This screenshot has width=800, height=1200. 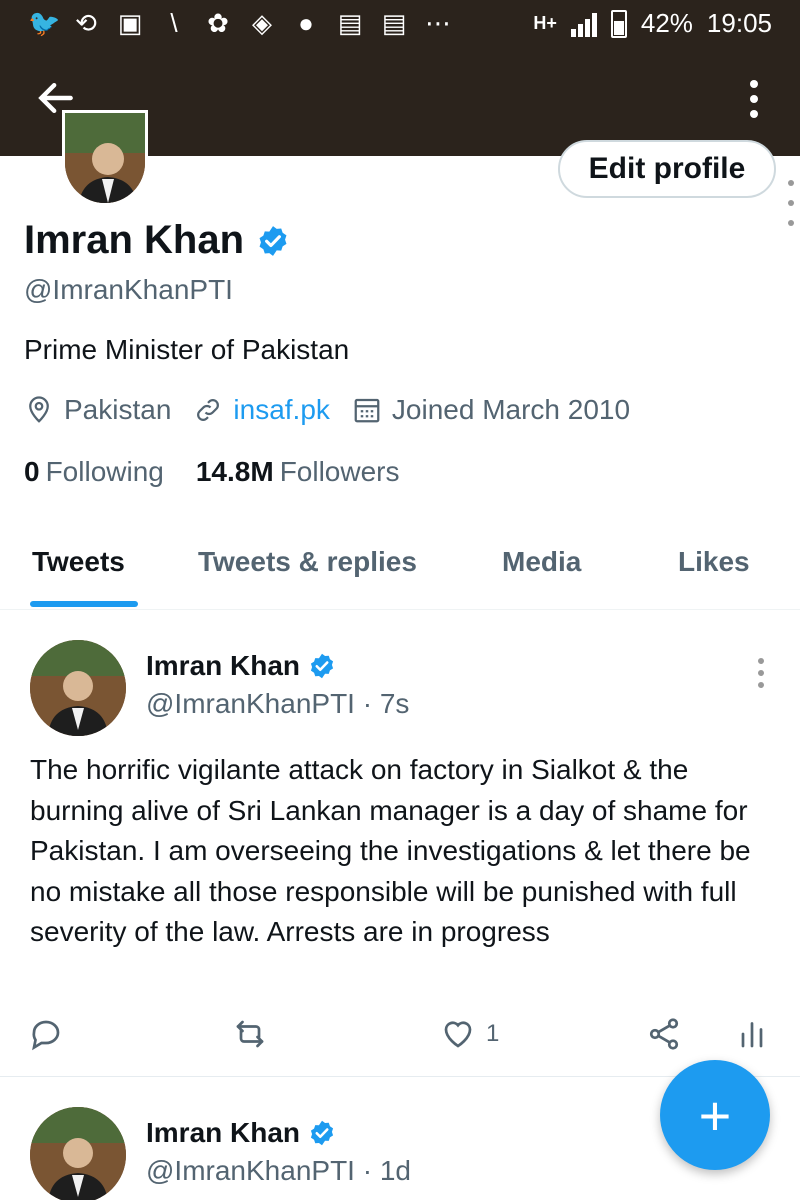 I want to click on reply-button, so click(x=46, y=1034).